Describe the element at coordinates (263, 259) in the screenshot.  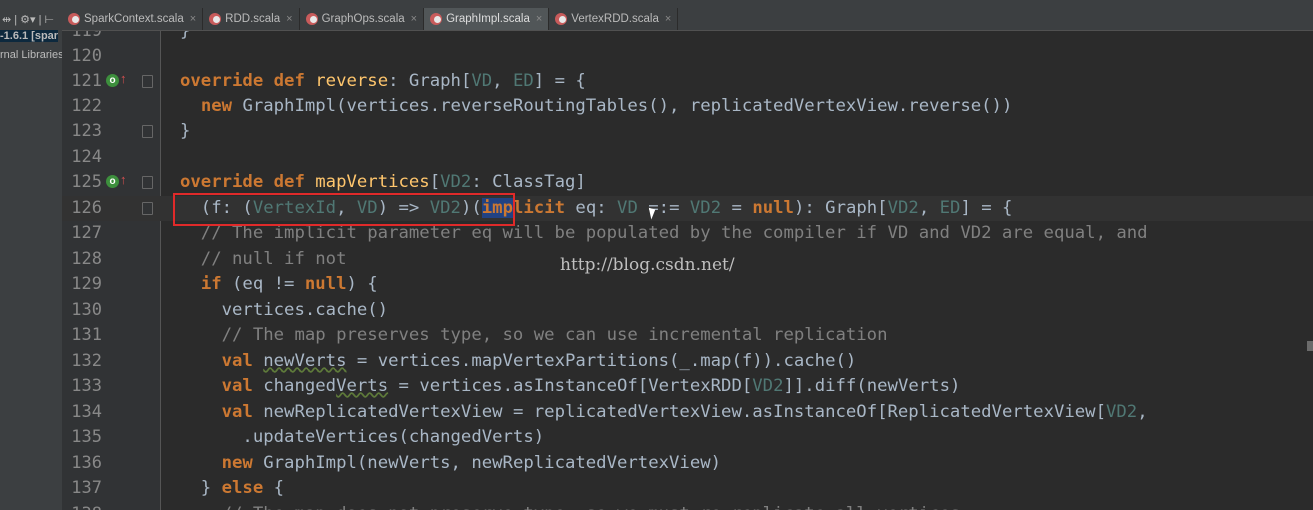
I see `code-comment: // null if not` at that location.